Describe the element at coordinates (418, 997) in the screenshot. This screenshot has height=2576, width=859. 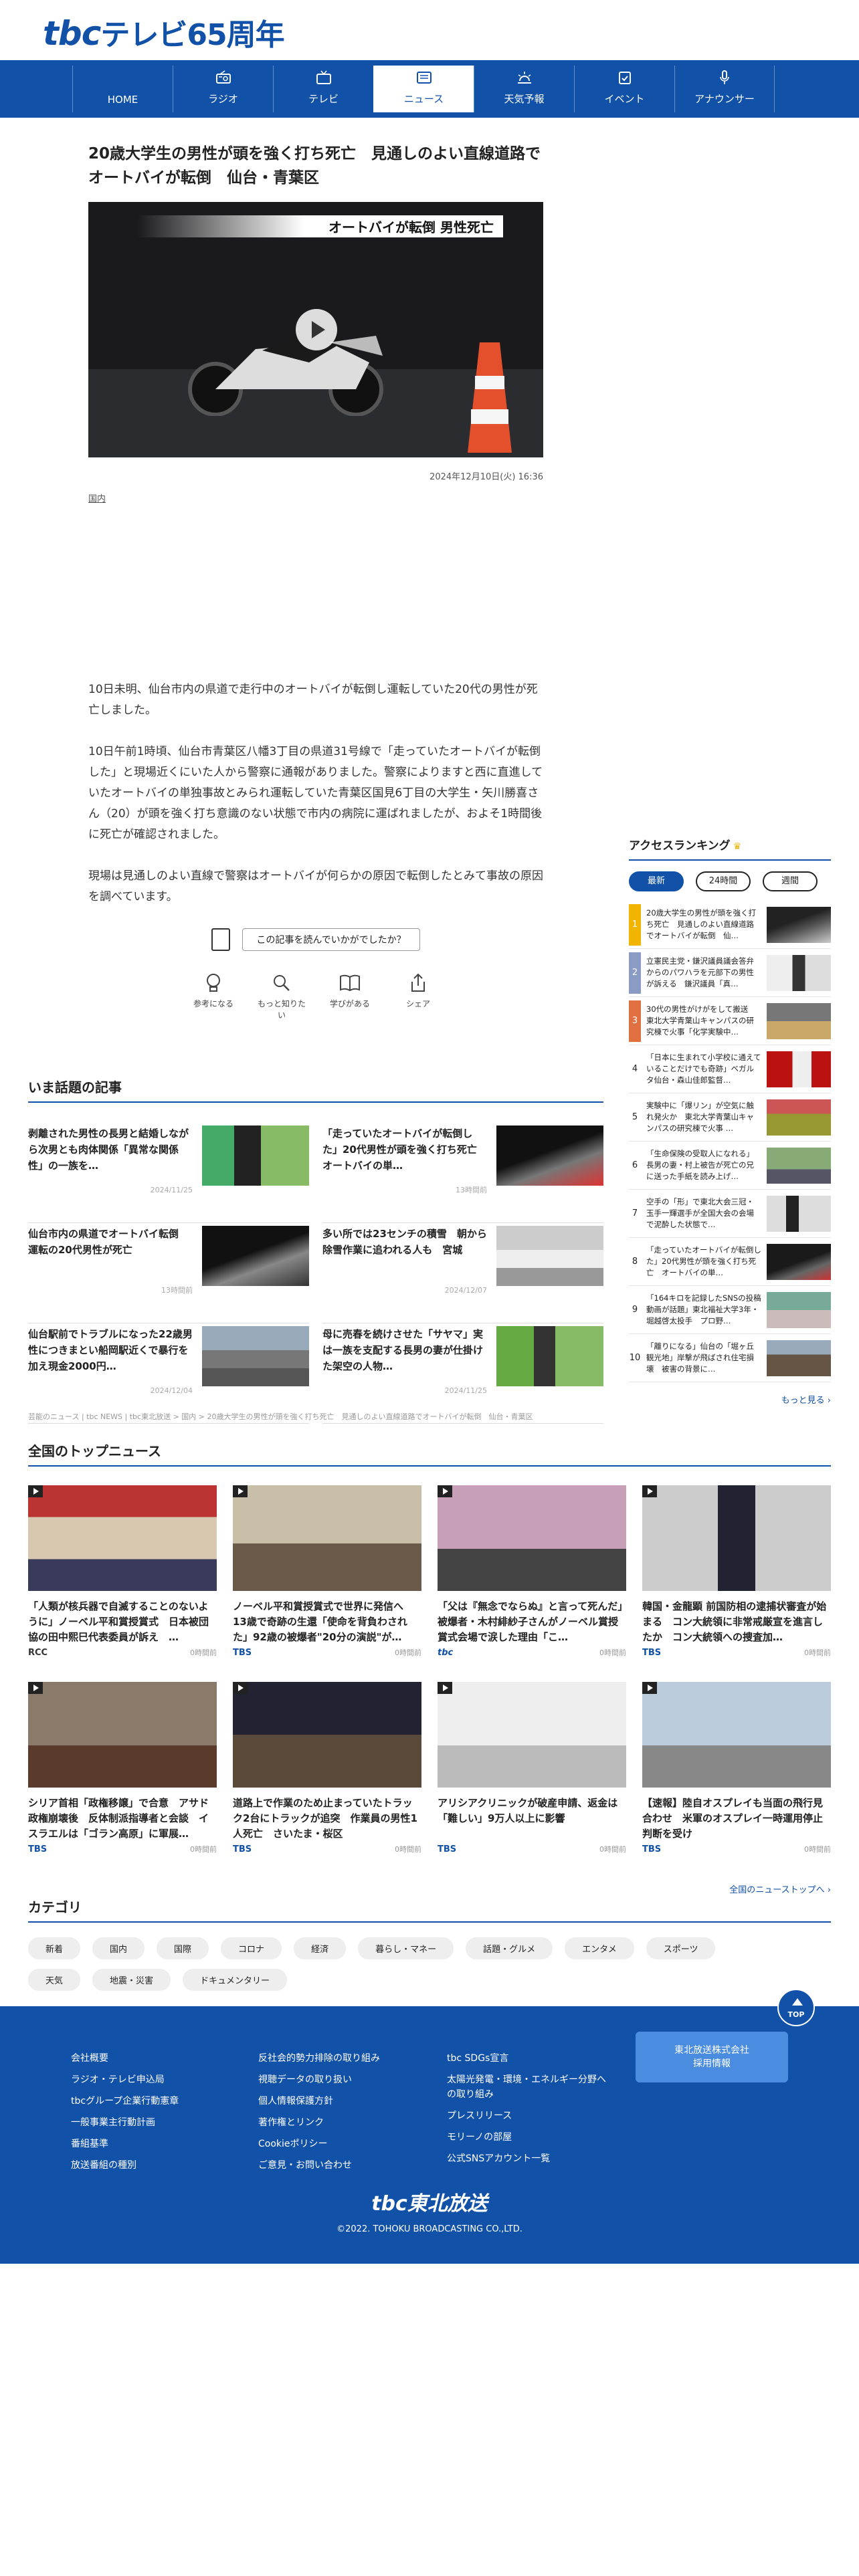
I see `share-button: シェア` at that location.